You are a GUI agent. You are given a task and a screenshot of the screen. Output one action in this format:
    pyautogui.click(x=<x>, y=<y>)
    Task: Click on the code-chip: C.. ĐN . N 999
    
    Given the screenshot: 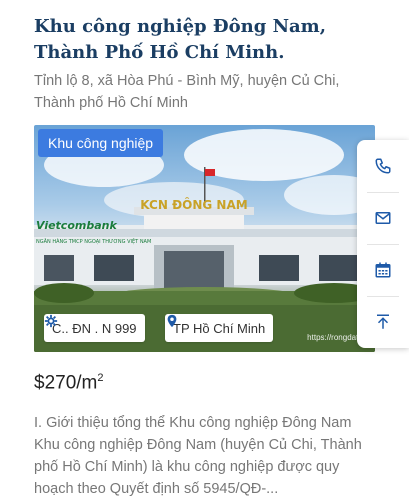 What is the action you would take?
    pyautogui.click(x=94, y=328)
    